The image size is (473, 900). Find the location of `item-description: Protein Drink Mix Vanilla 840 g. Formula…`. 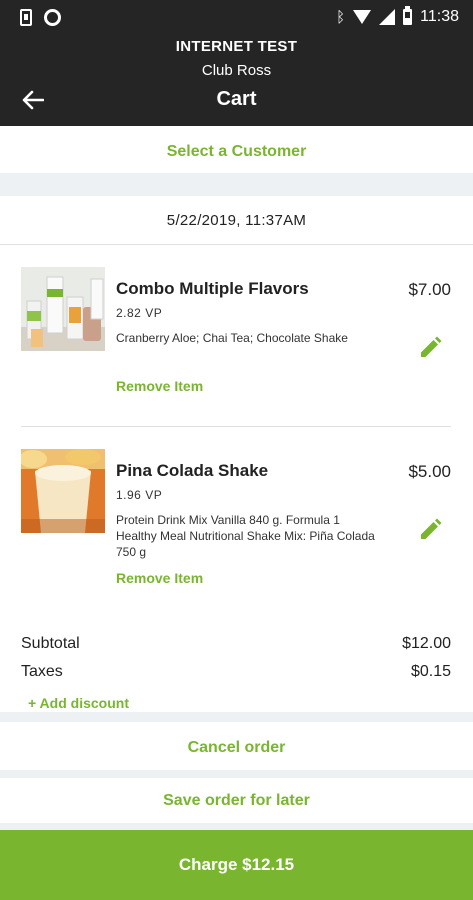

item-description: Protein Drink Mix Vanilla 840 g. Formula… is located at coordinates (245, 536).